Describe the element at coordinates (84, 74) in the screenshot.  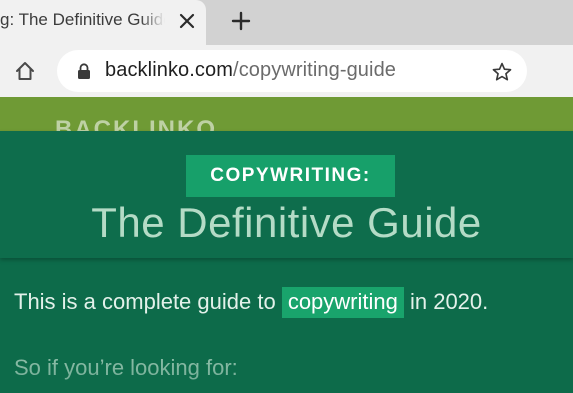
I see `lock-icon` at that location.